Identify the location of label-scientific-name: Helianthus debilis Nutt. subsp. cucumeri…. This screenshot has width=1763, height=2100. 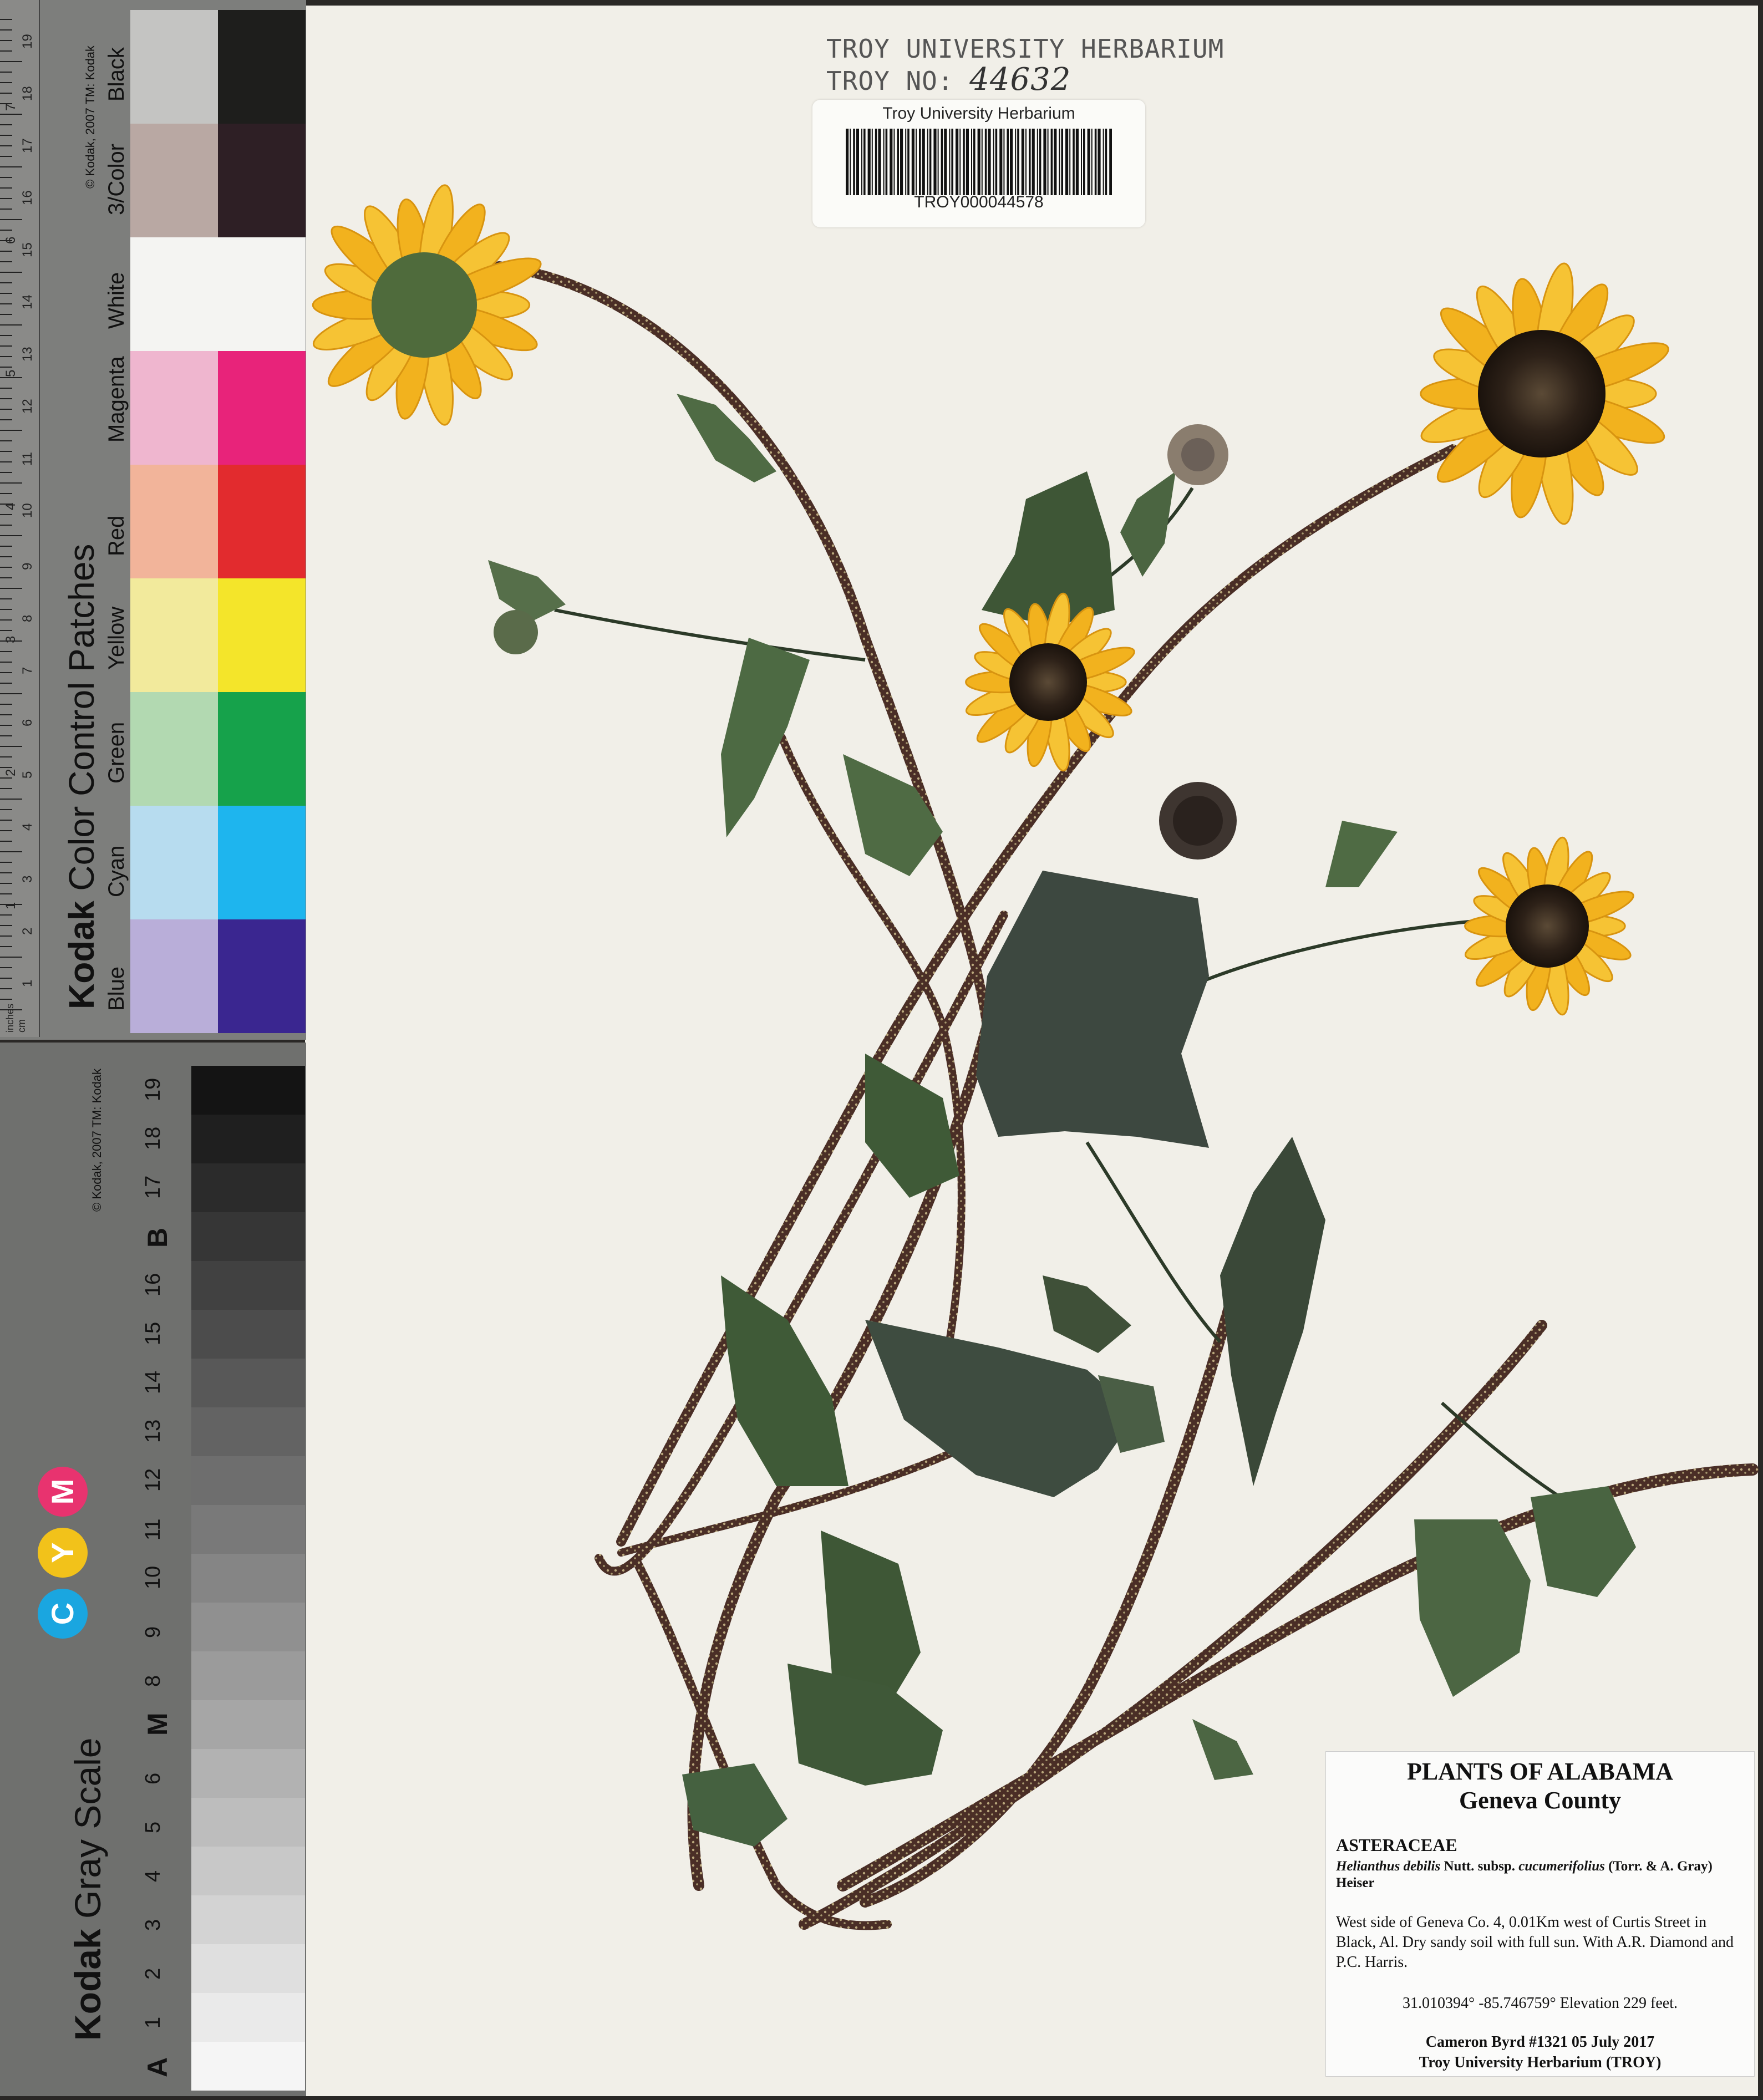
(1525, 1874).